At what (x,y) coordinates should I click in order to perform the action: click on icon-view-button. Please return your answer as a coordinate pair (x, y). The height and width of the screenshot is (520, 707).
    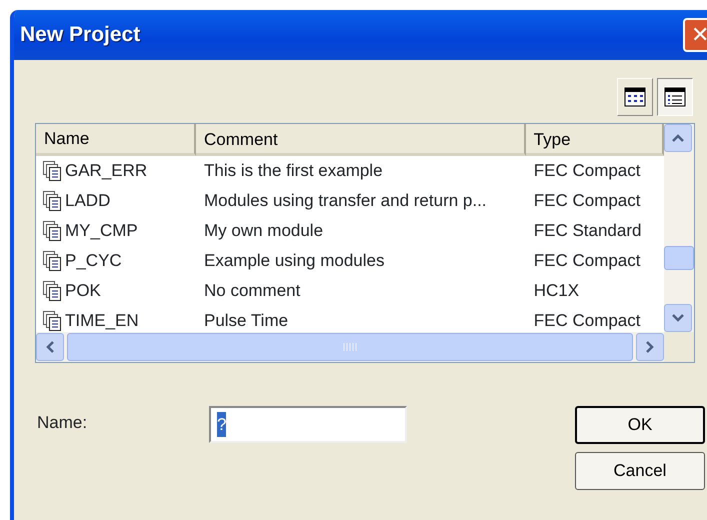
    Looking at the image, I should click on (635, 97).